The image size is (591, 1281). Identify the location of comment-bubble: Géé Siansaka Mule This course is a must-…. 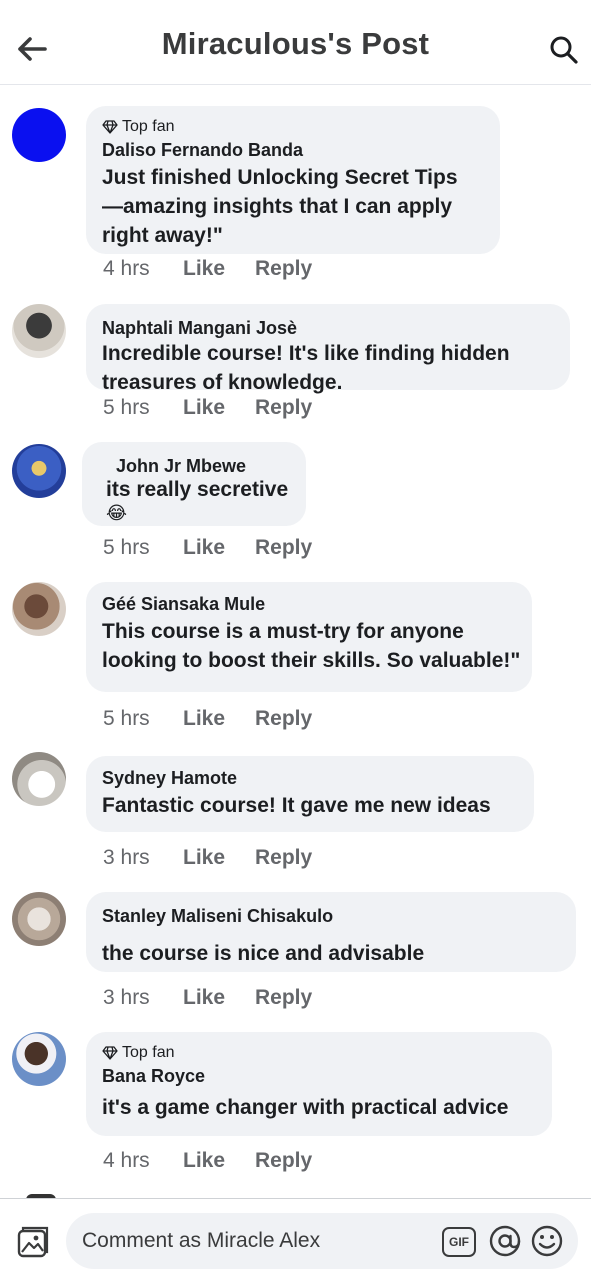
(309, 637).